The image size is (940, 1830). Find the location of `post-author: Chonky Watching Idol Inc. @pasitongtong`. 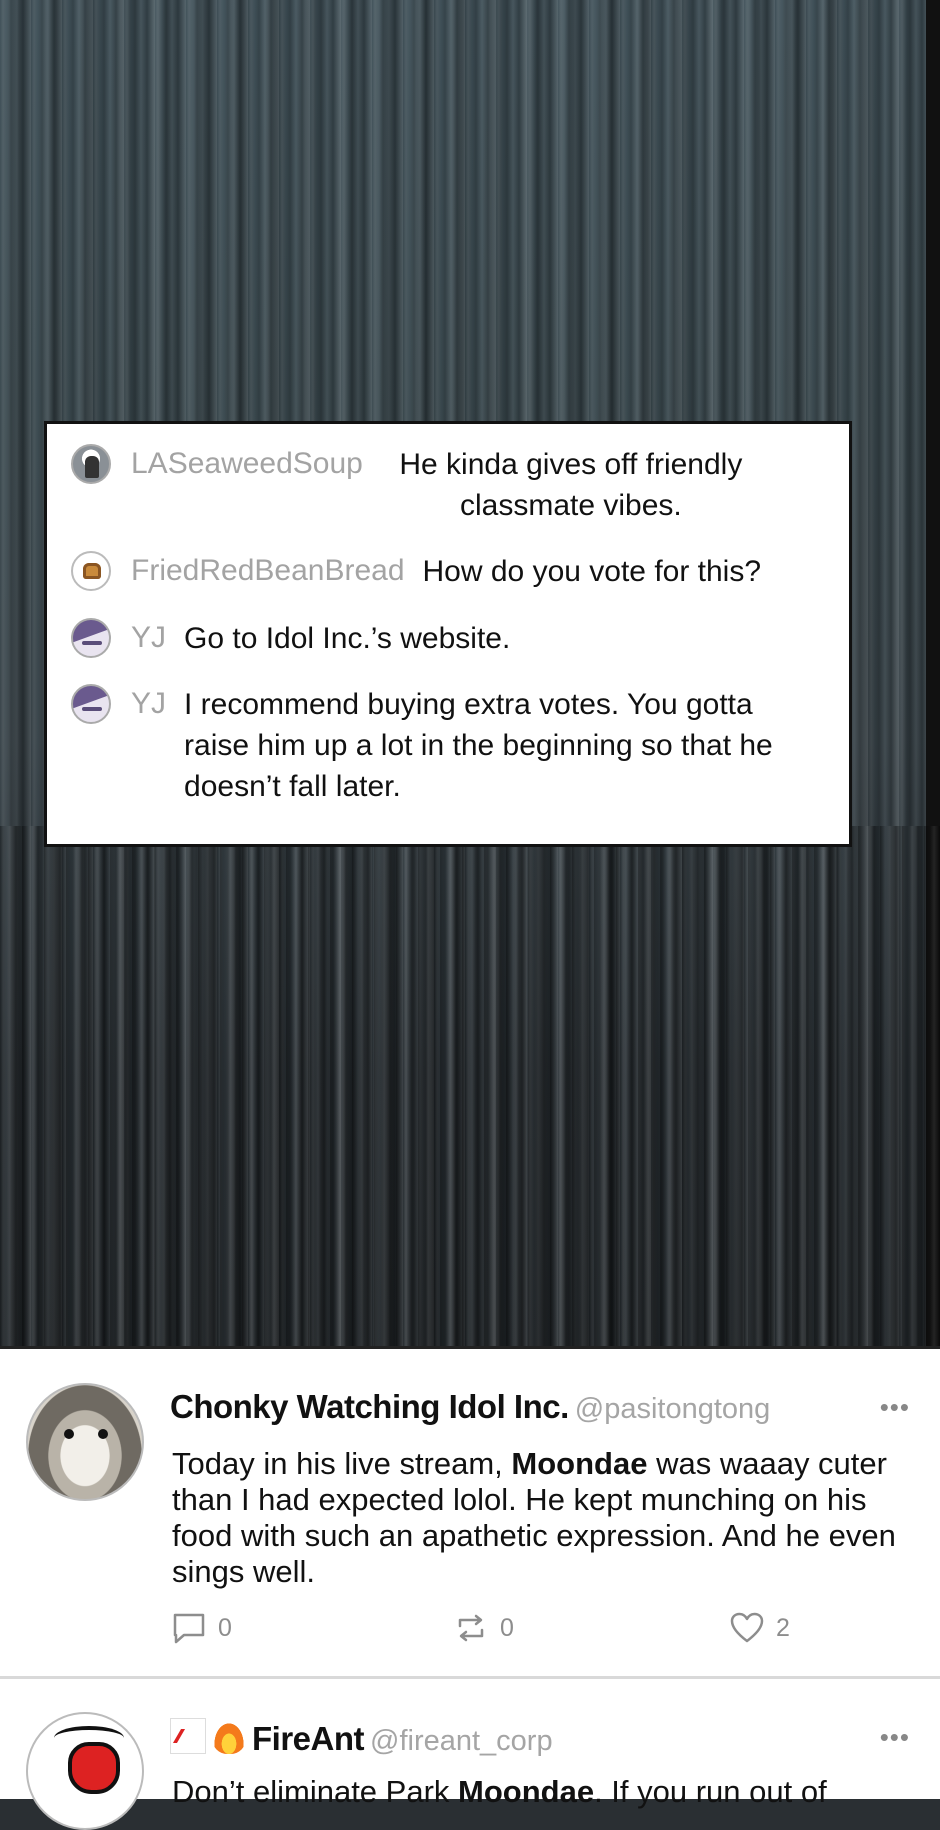

post-author: Chonky Watching Idol Inc. @pasitongtong is located at coordinates (470, 1407).